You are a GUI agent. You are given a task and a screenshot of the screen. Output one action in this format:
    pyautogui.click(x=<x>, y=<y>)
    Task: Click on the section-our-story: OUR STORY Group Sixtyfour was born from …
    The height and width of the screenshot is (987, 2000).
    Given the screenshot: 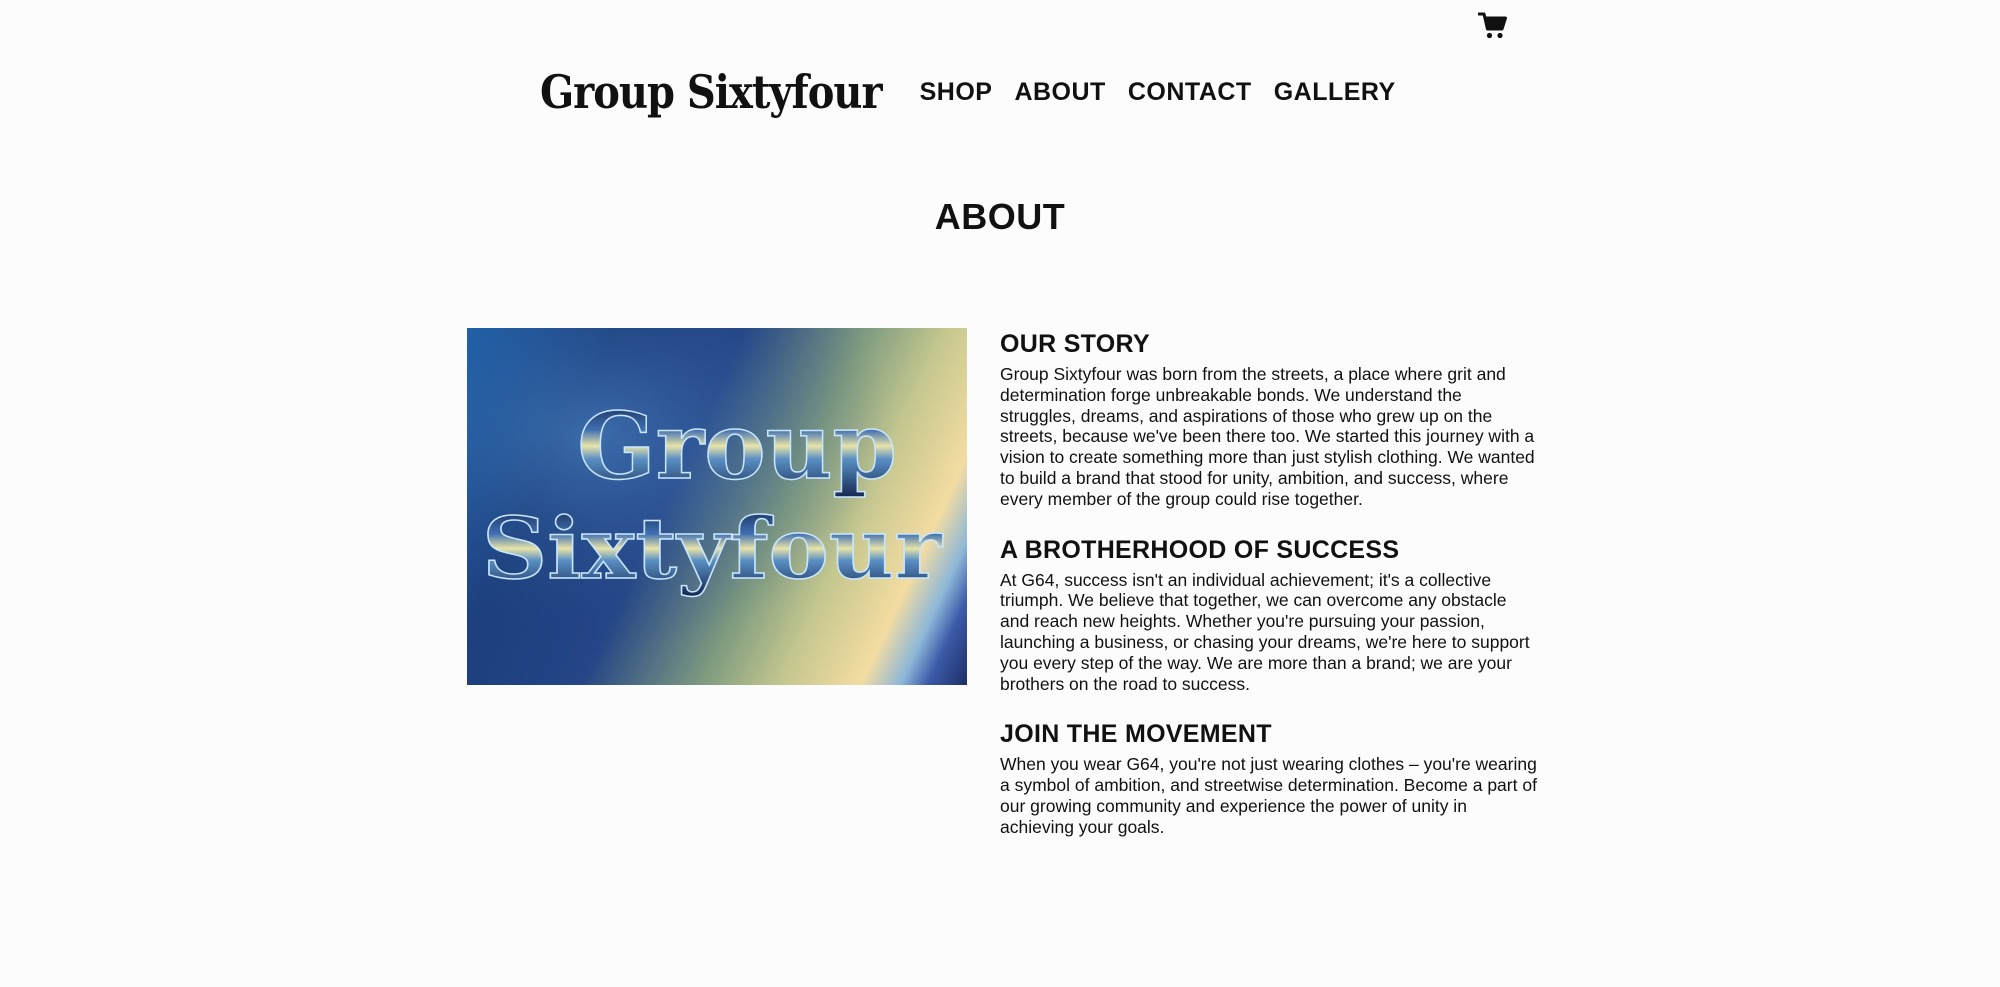 What is the action you would take?
    pyautogui.click(x=1270, y=419)
    